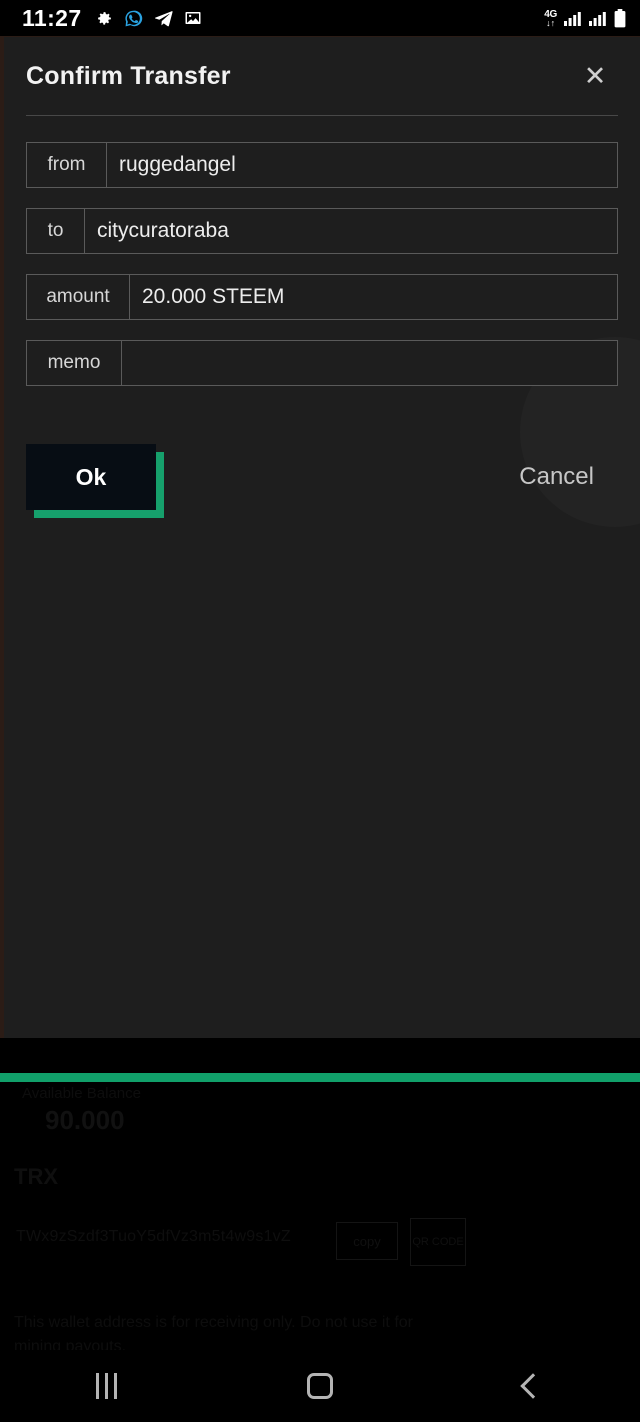 This screenshot has width=640, height=1422. Describe the element at coordinates (104, 18) in the screenshot. I see `gear-icon` at that location.